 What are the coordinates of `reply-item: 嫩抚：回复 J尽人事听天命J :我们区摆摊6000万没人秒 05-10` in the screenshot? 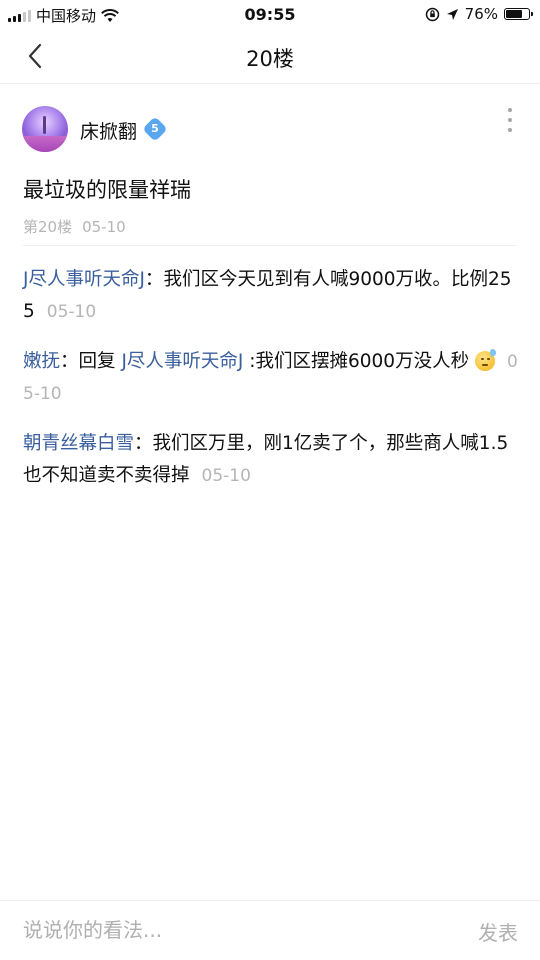 It's located at (271, 378).